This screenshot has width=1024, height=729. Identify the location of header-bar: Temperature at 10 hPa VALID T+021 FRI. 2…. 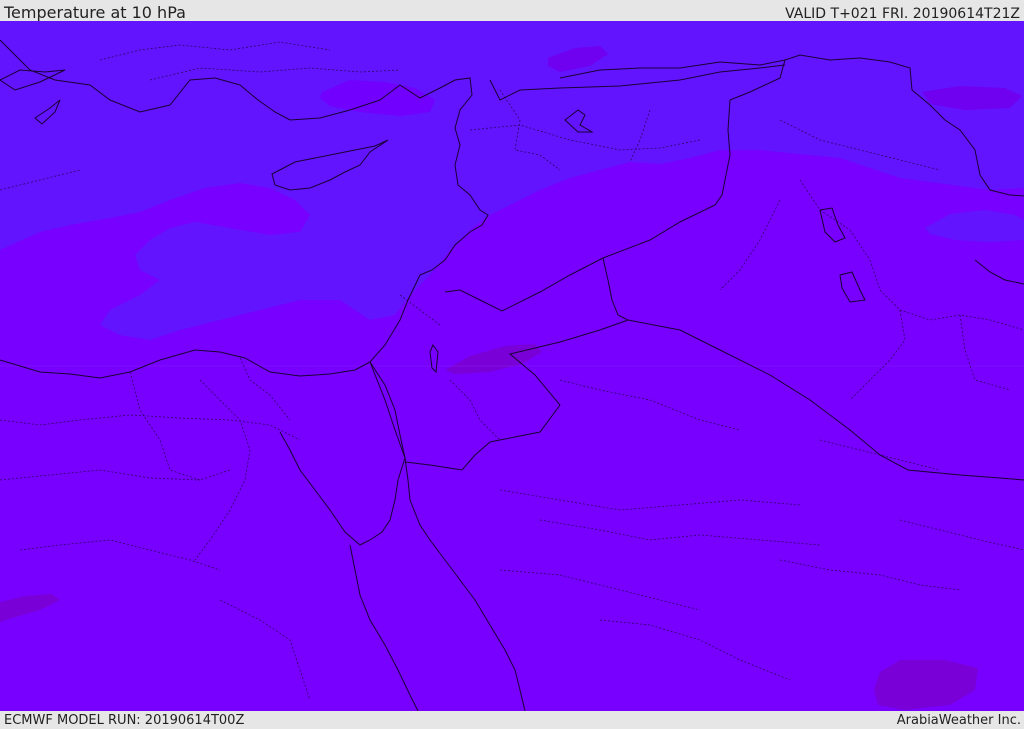
(512, 11).